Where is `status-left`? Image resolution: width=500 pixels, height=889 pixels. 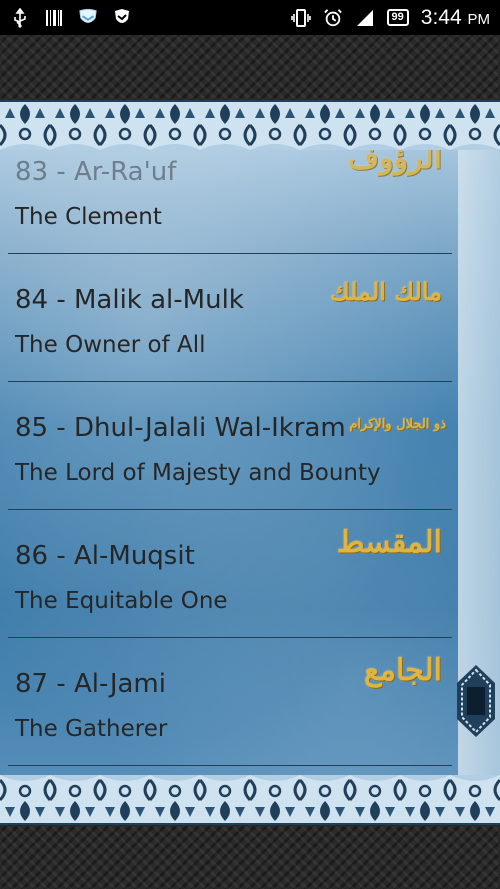 status-left is located at coordinates (71, 17).